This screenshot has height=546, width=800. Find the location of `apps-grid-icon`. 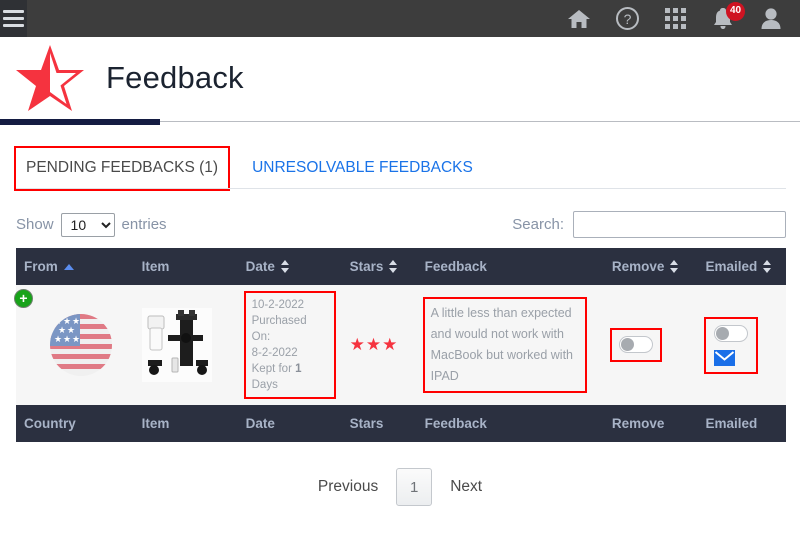

apps-grid-icon is located at coordinates (675, 19).